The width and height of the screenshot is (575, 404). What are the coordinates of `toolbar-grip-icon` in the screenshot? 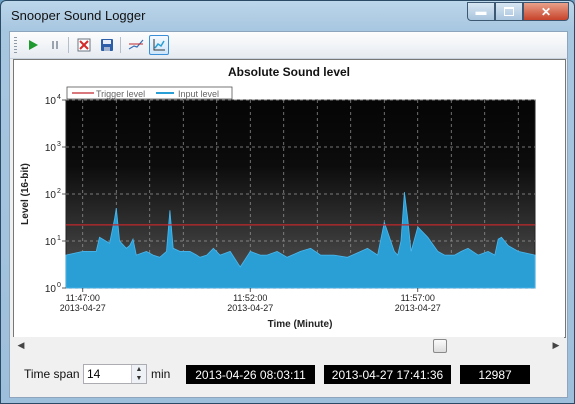 It's located at (15, 45).